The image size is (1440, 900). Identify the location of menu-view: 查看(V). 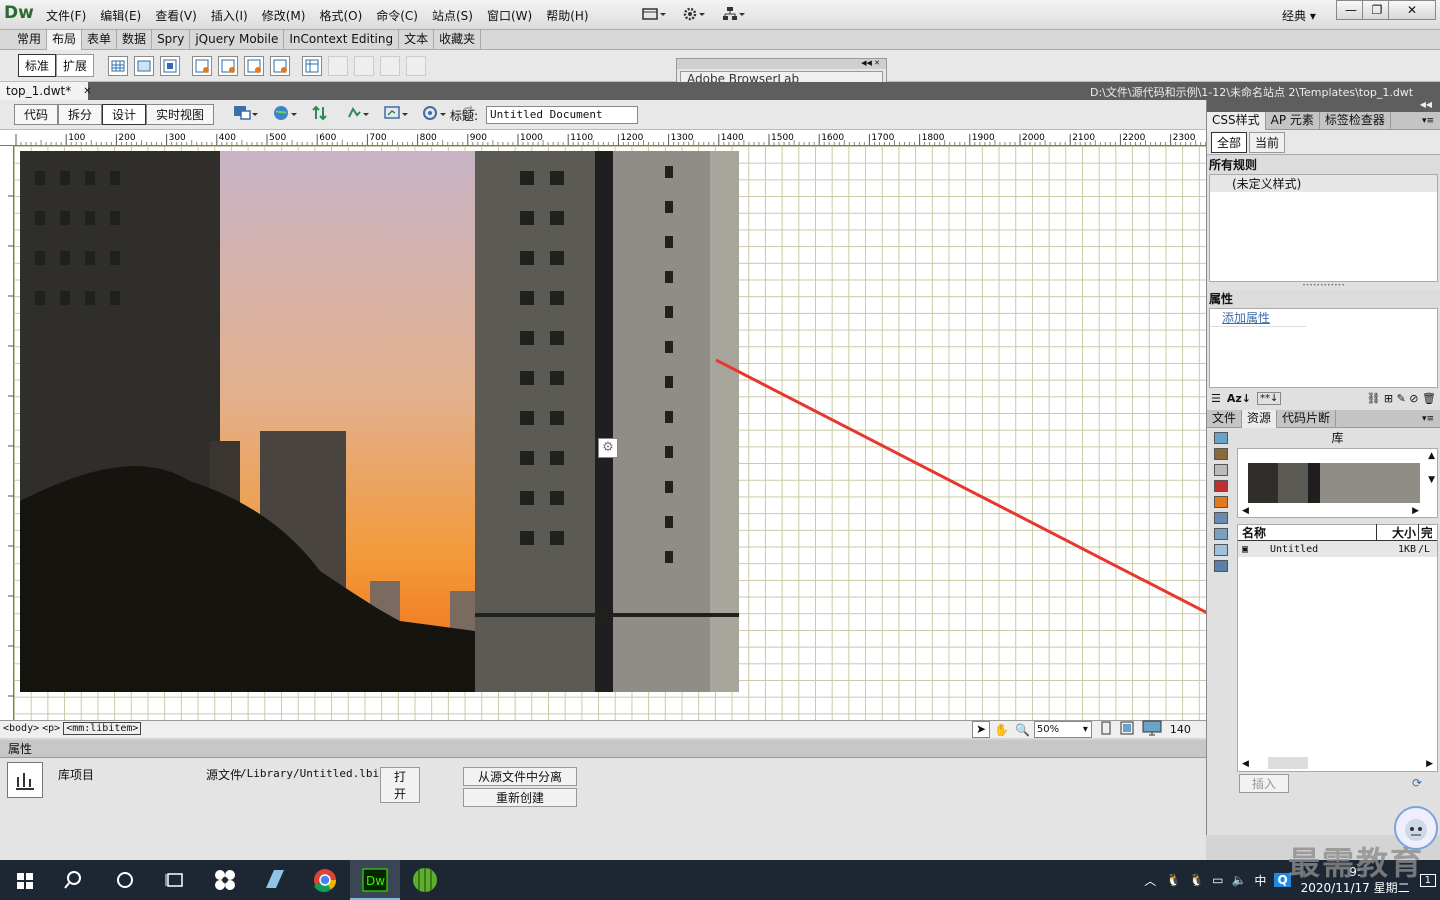
(176, 15).